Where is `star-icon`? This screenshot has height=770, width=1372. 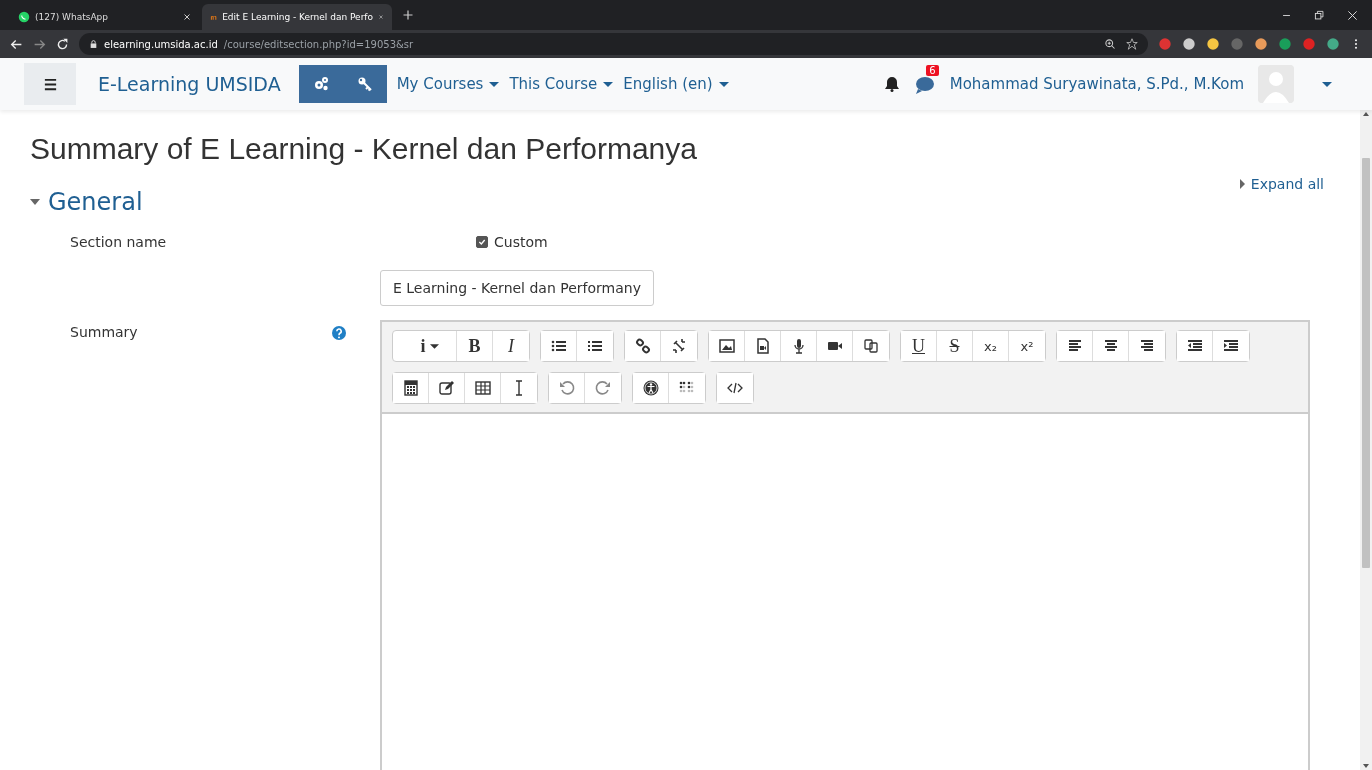 star-icon is located at coordinates (1132, 44).